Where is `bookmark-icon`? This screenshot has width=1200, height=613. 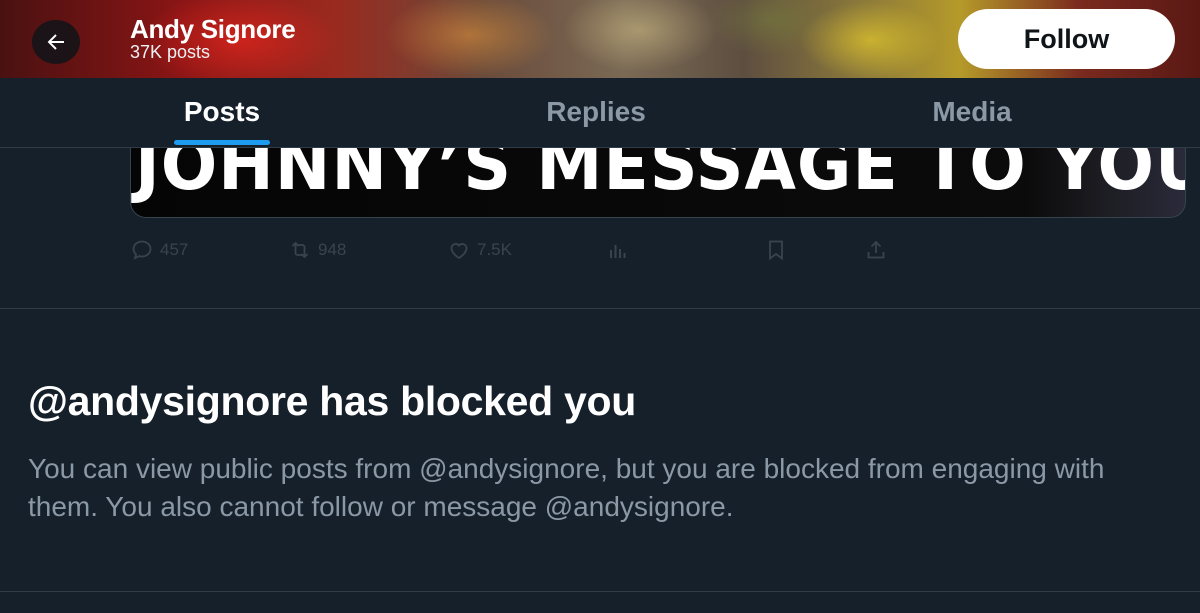
bookmark-icon is located at coordinates (776, 250).